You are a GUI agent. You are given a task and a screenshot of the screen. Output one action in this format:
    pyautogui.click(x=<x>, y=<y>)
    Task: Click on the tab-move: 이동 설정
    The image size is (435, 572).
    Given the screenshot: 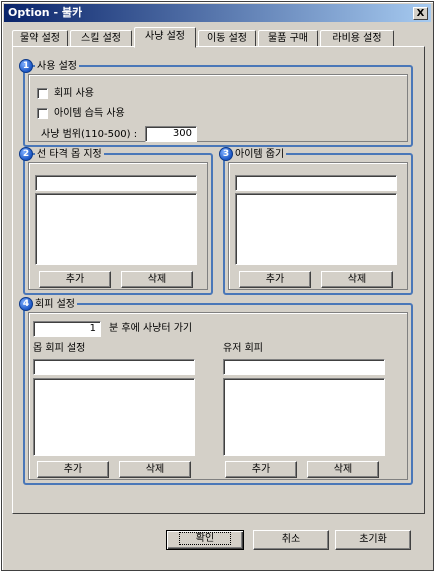 What is the action you would take?
    pyautogui.click(x=227, y=38)
    